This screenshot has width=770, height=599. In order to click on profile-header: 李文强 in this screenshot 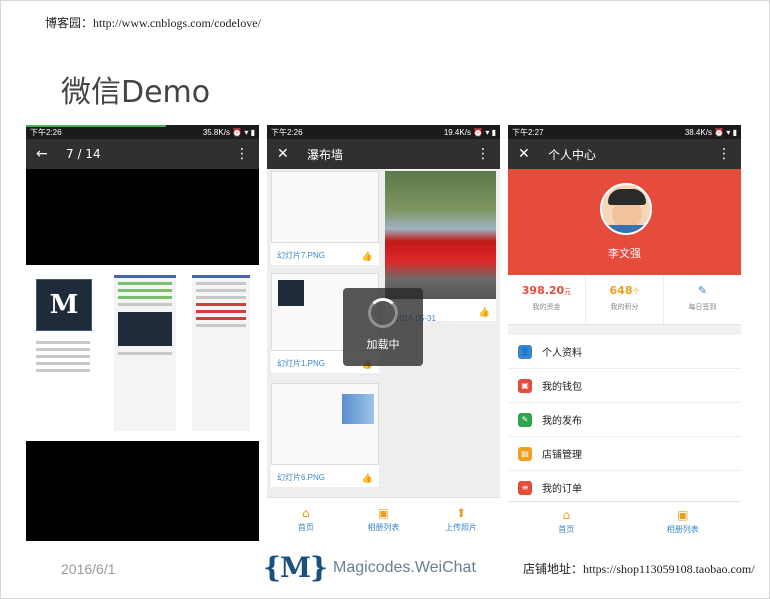, I will do `click(624, 222)`.